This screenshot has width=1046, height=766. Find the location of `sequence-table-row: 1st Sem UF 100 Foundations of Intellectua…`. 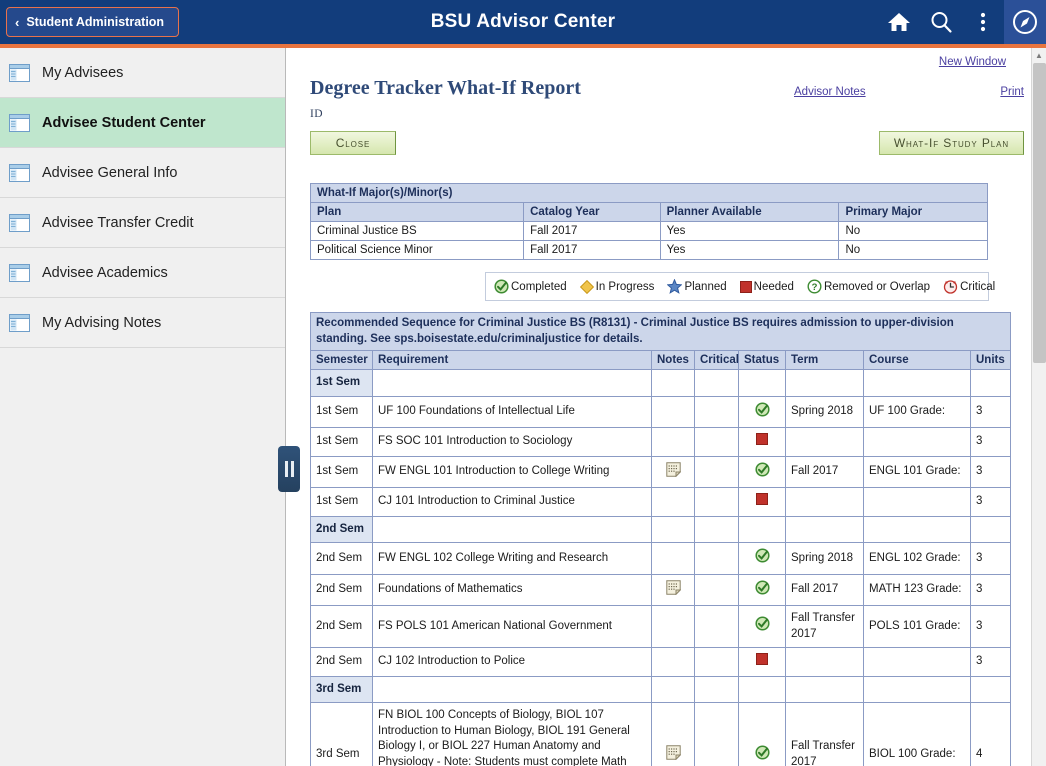

sequence-table-row: 1st Sem UF 100 Foundations of Intellectua… is located at coordinates (661, 412).